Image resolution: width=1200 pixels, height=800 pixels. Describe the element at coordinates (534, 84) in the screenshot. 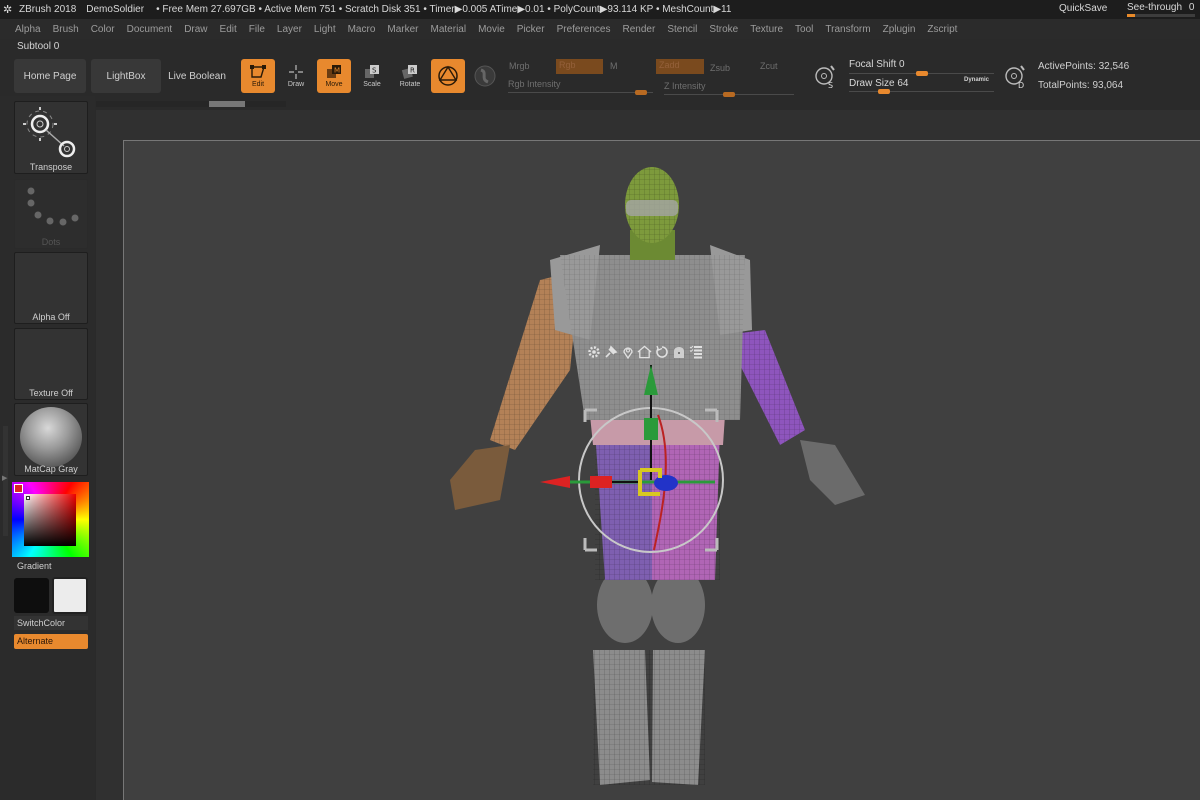

I see `rgb-intensity-label: Rgb Intensity` at that location.